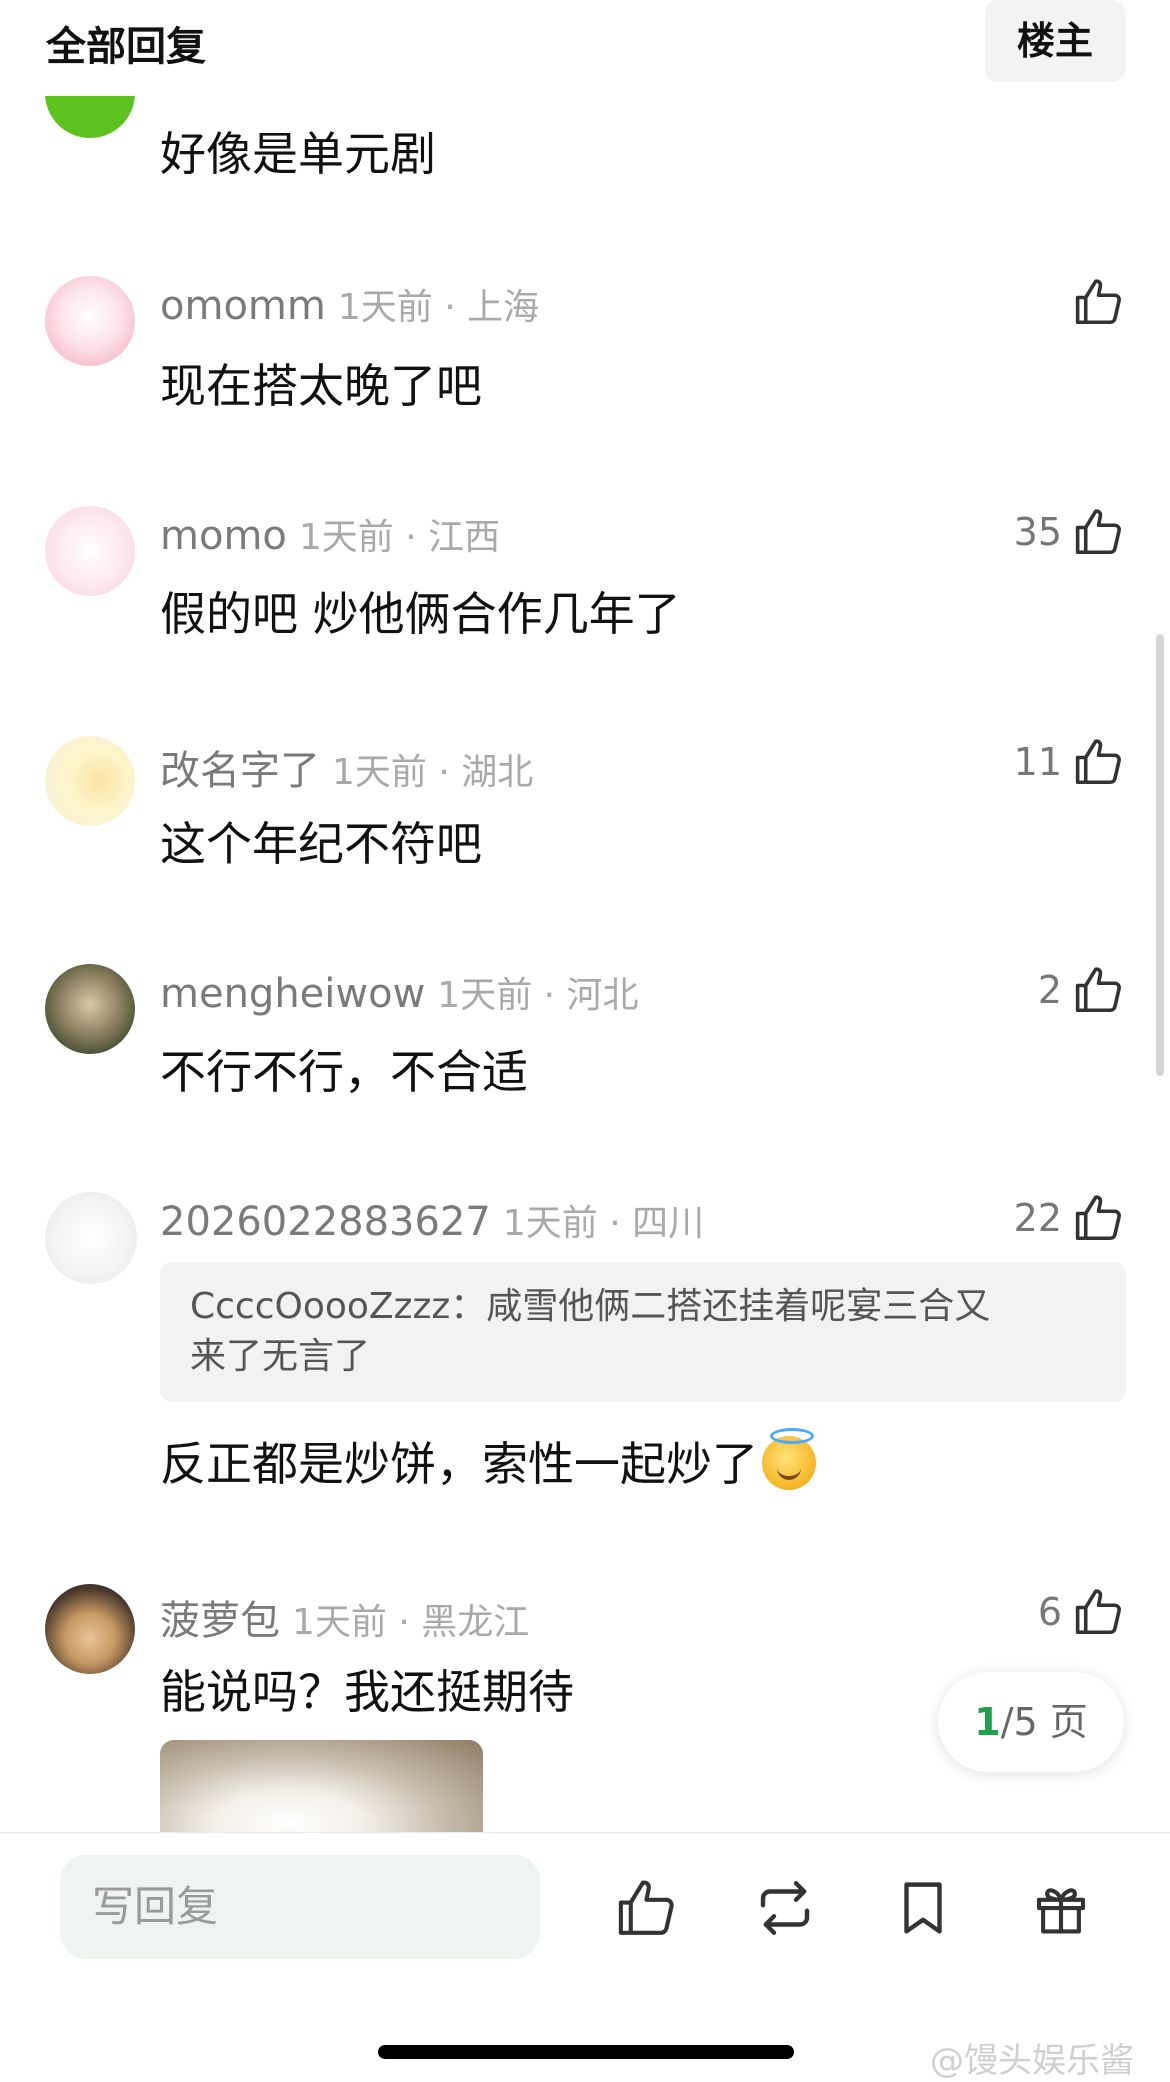 This screenshot has height=2082, width=1170. What do you see at coordinates (923, 1908) in the screenshot?
I see `bookmark-icon` at bounding box center [923, 1908].